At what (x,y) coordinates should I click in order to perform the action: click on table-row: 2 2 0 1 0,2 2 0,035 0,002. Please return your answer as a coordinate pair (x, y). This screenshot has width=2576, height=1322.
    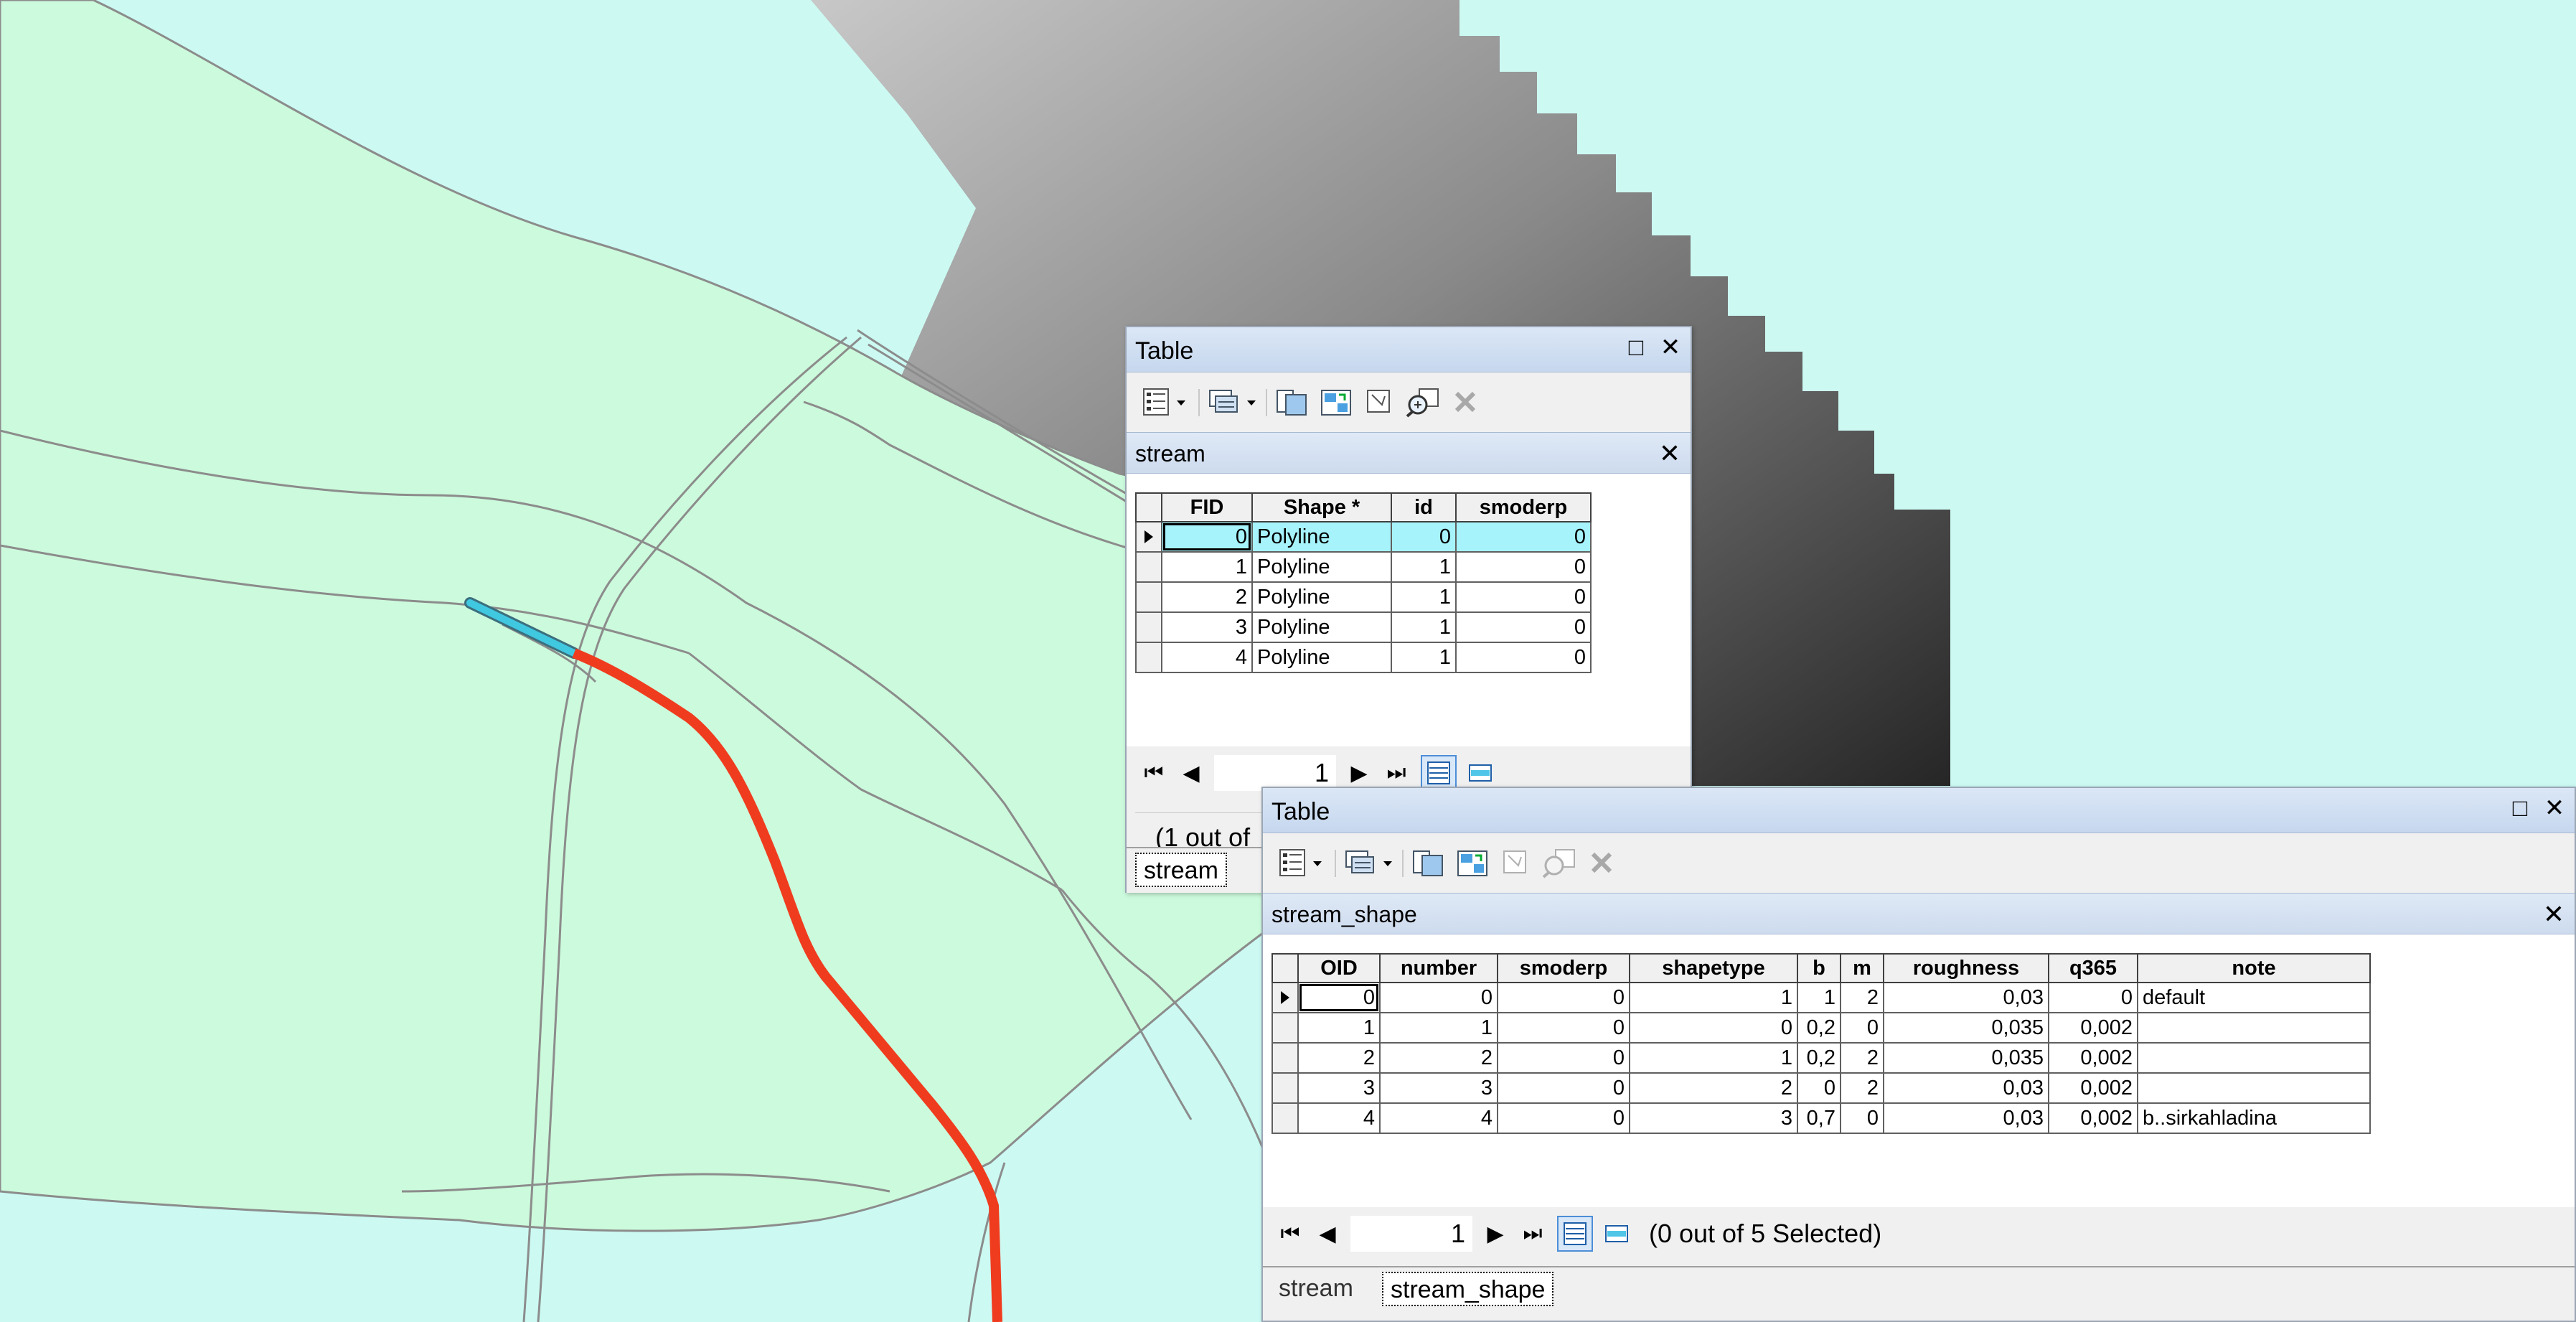
    Looking at the image, I should click on (1821, 1058).